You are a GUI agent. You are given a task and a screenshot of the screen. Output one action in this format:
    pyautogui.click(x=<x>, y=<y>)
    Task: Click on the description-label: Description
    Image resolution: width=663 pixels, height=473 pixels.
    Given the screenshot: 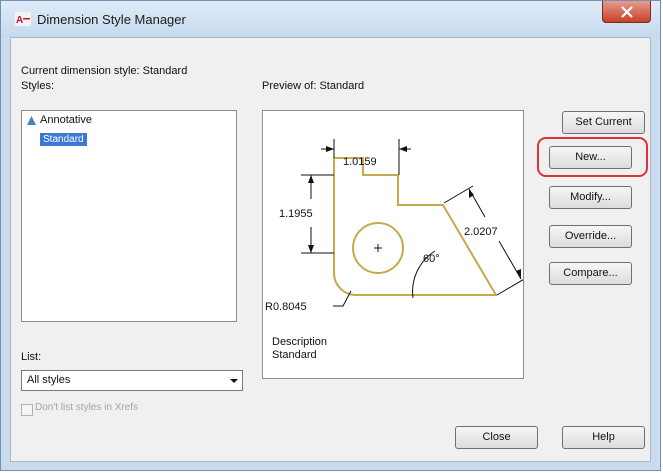 What is the action you would take?
    pyautogui.click(x=300, y=342)
    